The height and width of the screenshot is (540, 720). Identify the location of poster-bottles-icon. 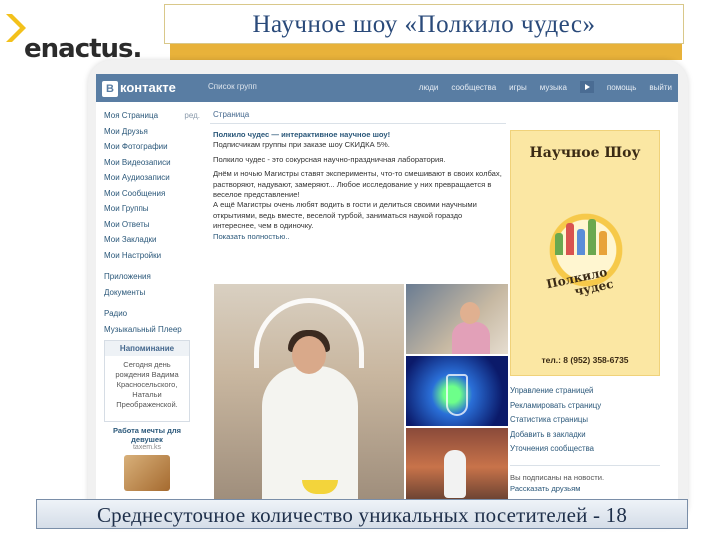
(586, 235).